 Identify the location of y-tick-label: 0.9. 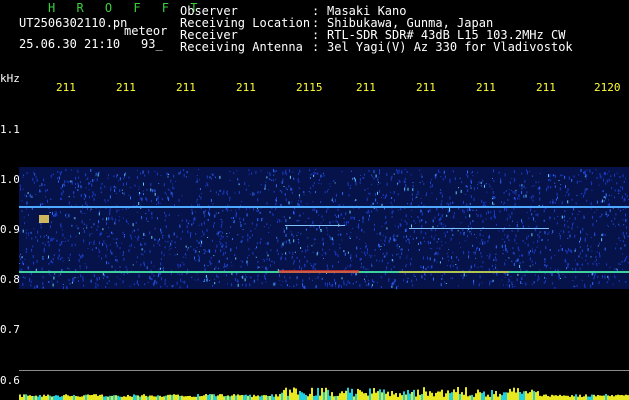
(10, 229).